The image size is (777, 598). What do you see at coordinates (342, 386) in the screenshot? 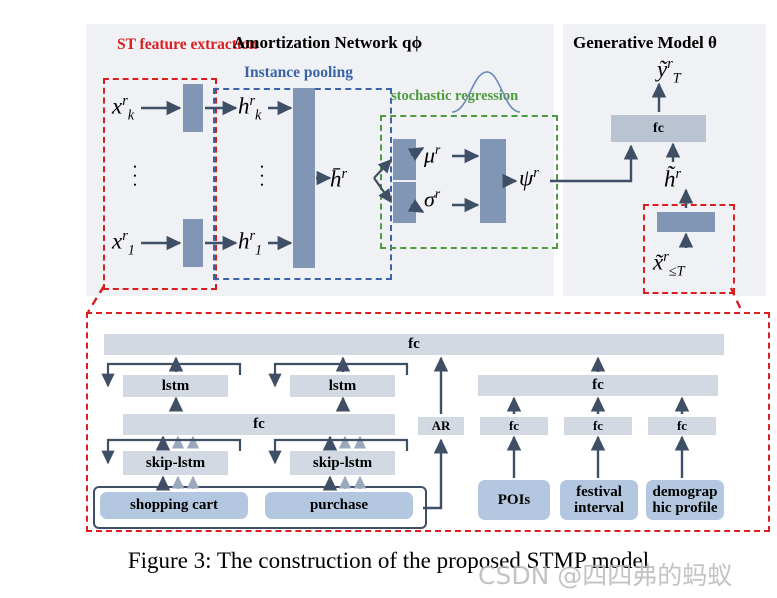
I see `lstm-block-purchase: lstm` at bounding box center [342, 386].